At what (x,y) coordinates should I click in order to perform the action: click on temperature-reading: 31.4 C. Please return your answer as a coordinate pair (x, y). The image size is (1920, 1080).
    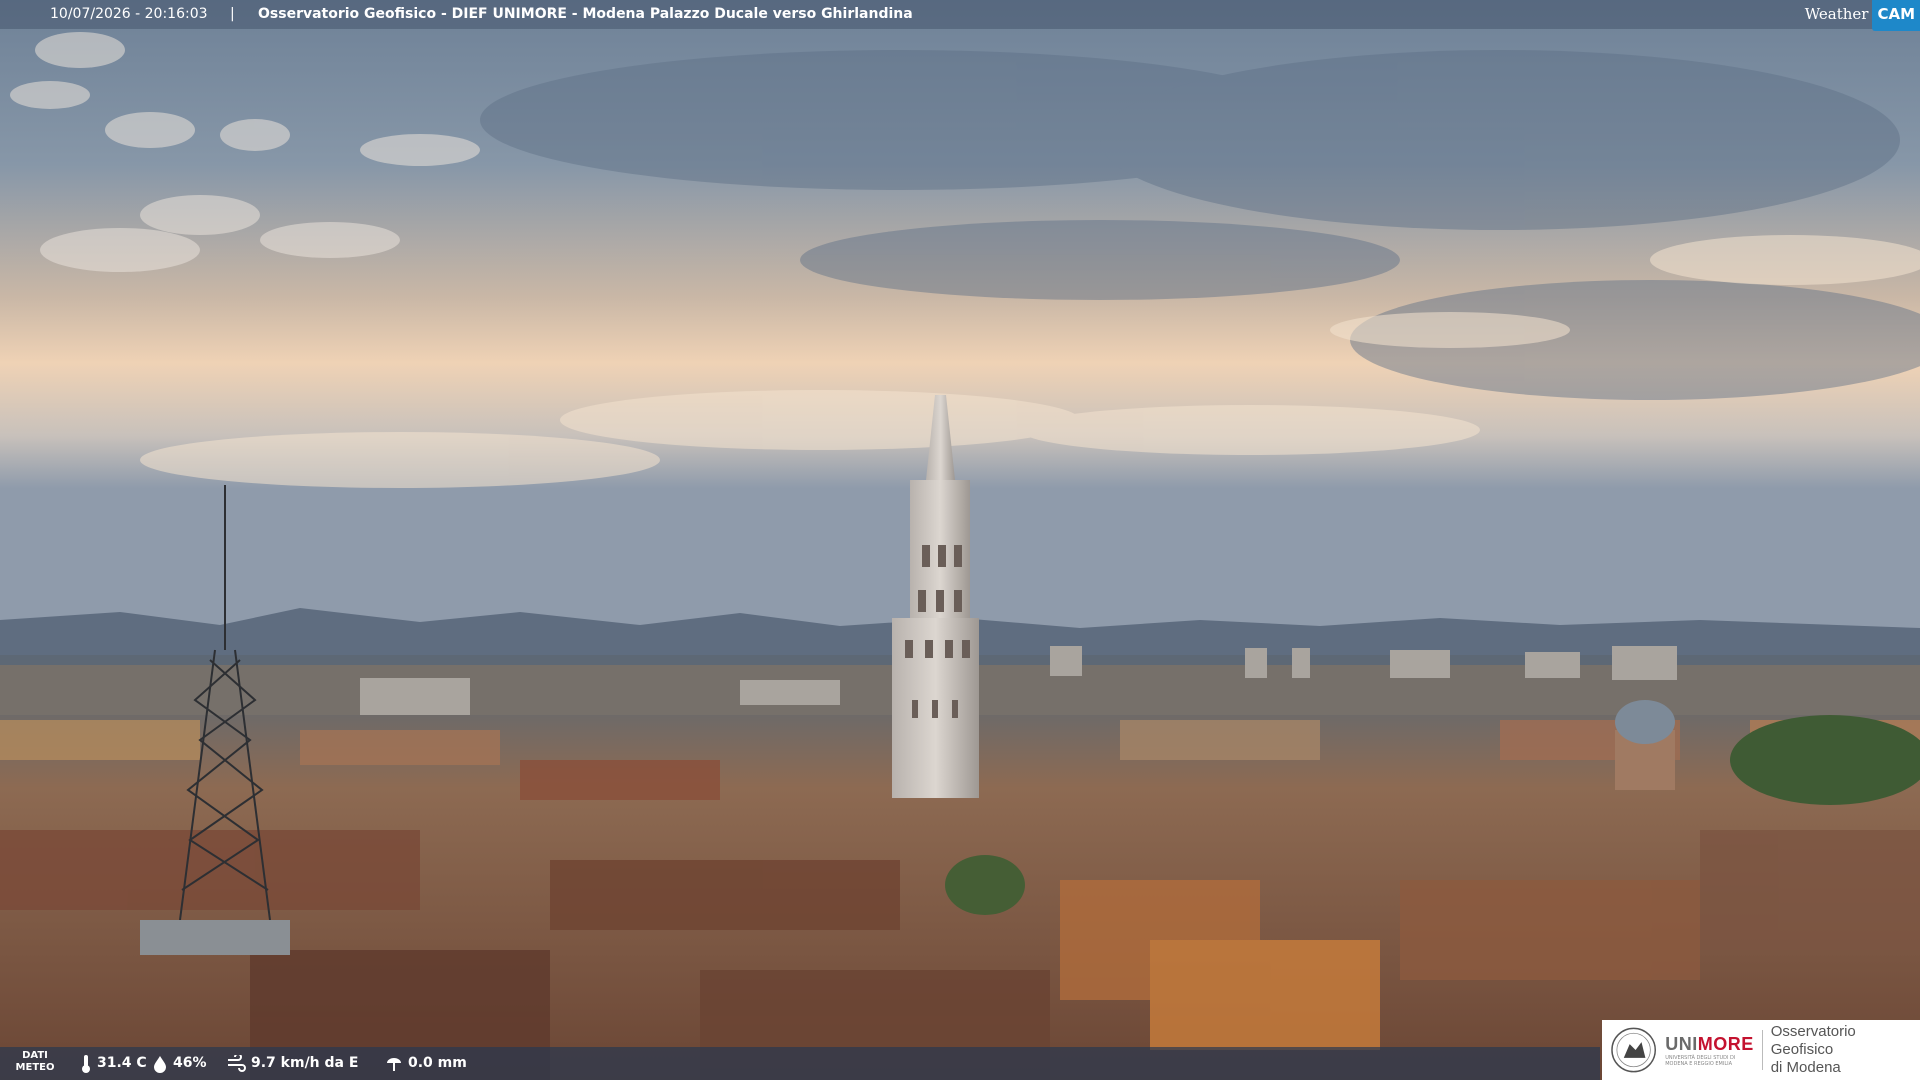
    Looking at the image, I should click on (113, 1063).